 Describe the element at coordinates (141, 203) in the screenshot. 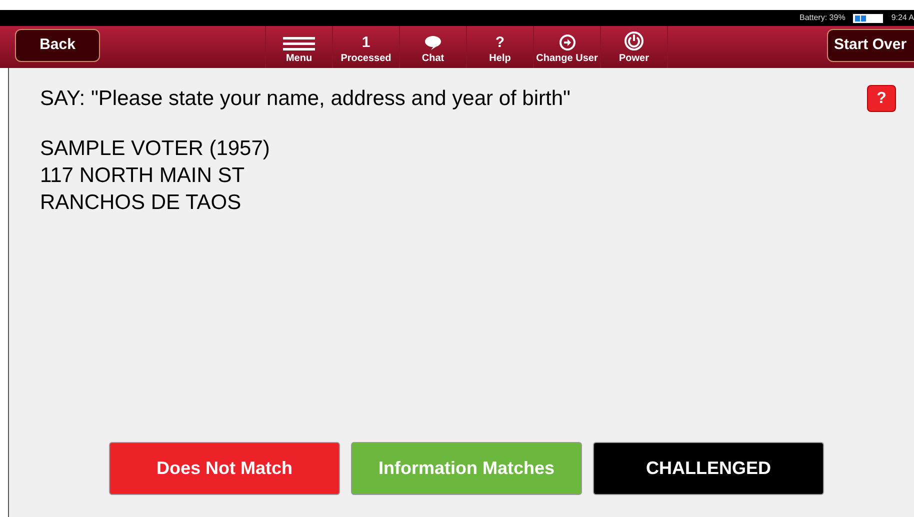

I see `voter-info-line: RANCHOS DE TAOS` at that location.